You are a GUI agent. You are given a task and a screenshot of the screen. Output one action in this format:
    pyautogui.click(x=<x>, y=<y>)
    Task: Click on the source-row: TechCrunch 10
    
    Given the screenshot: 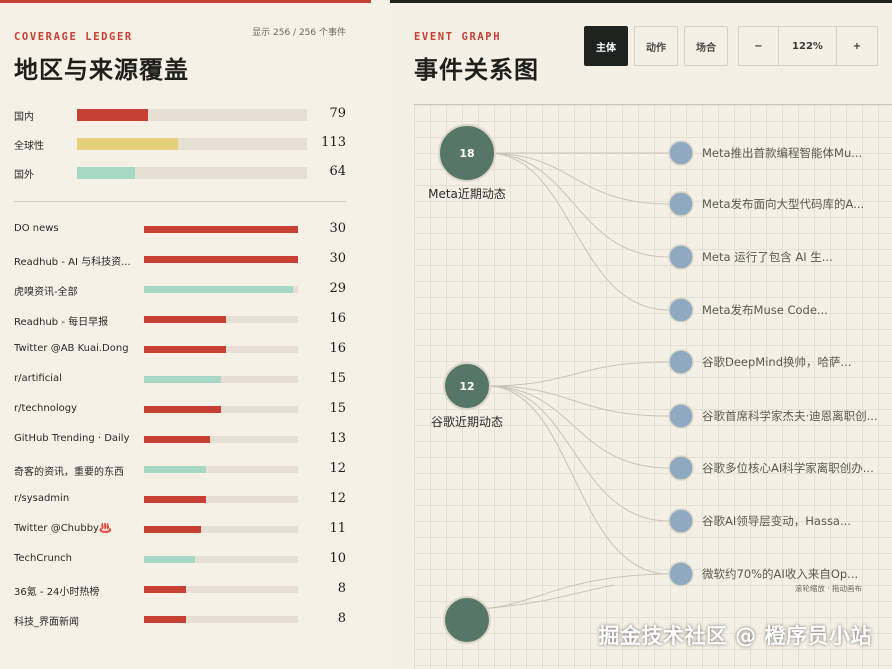 What is the action you would take?
    pyautogui.click(x=180, y=559)
    